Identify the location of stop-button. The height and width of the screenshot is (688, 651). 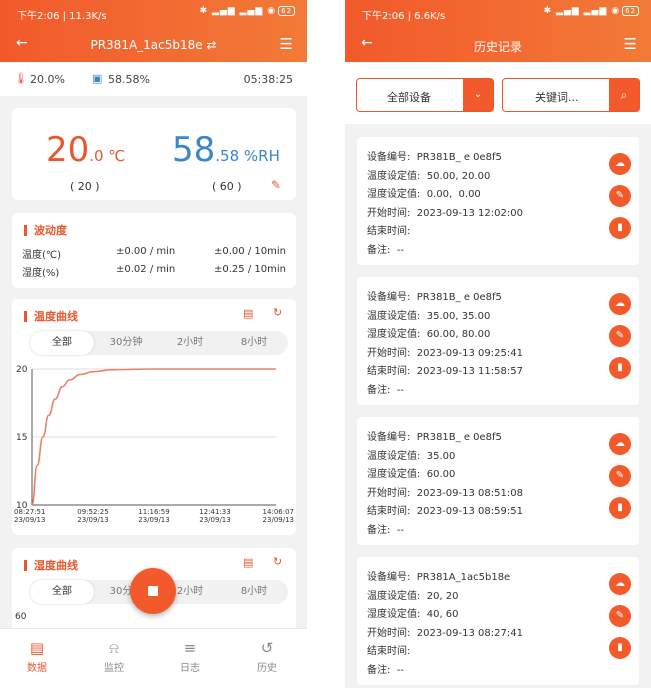
(153, 591).